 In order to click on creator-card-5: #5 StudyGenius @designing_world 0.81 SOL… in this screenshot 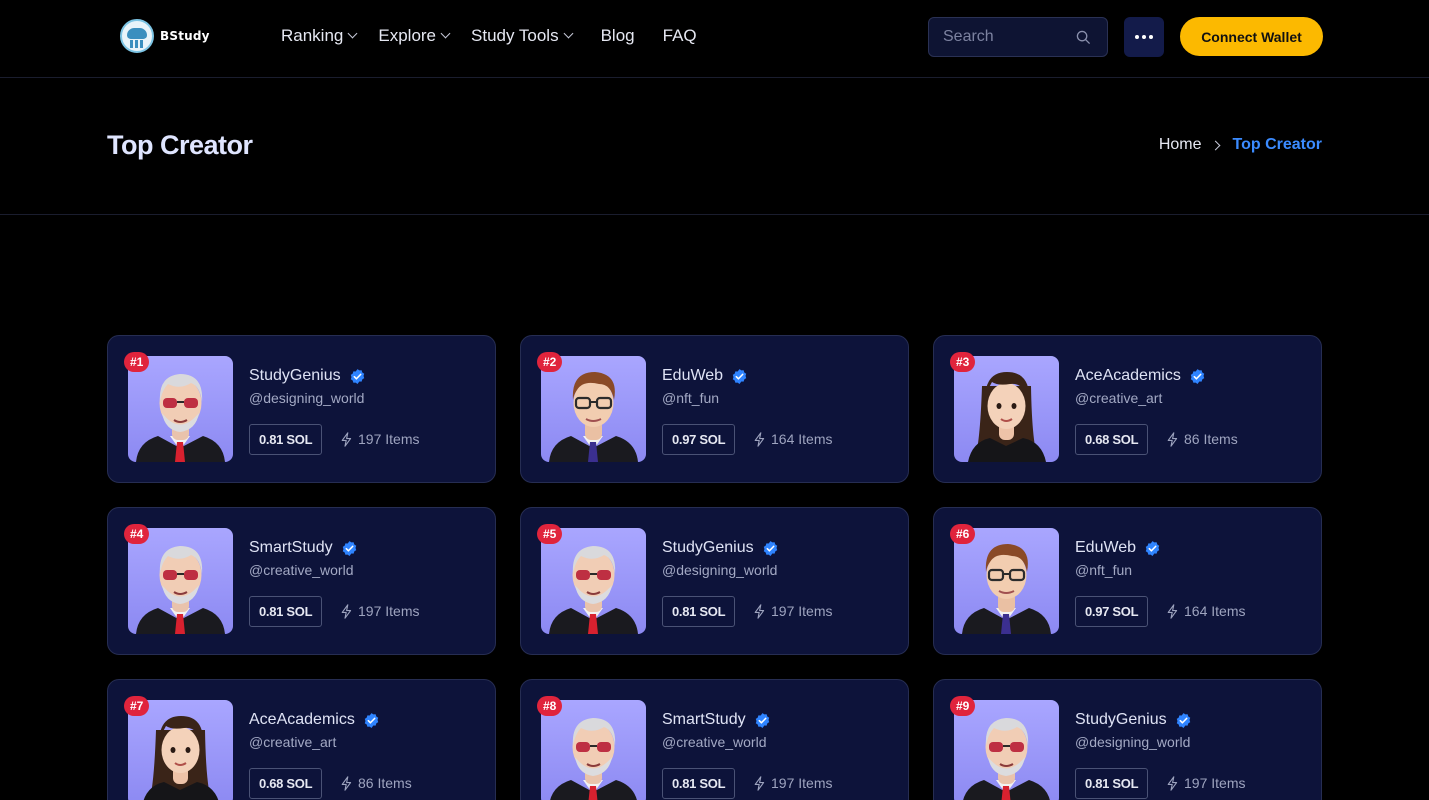, I will do `click(714, 581)`.